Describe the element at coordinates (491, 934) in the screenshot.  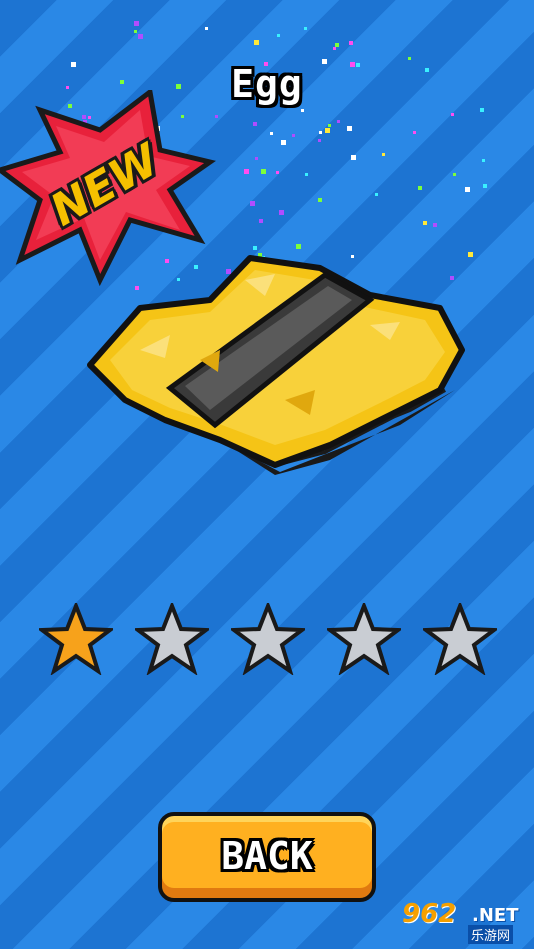
I see `watermark-subtitle: 乐游网` at that location.